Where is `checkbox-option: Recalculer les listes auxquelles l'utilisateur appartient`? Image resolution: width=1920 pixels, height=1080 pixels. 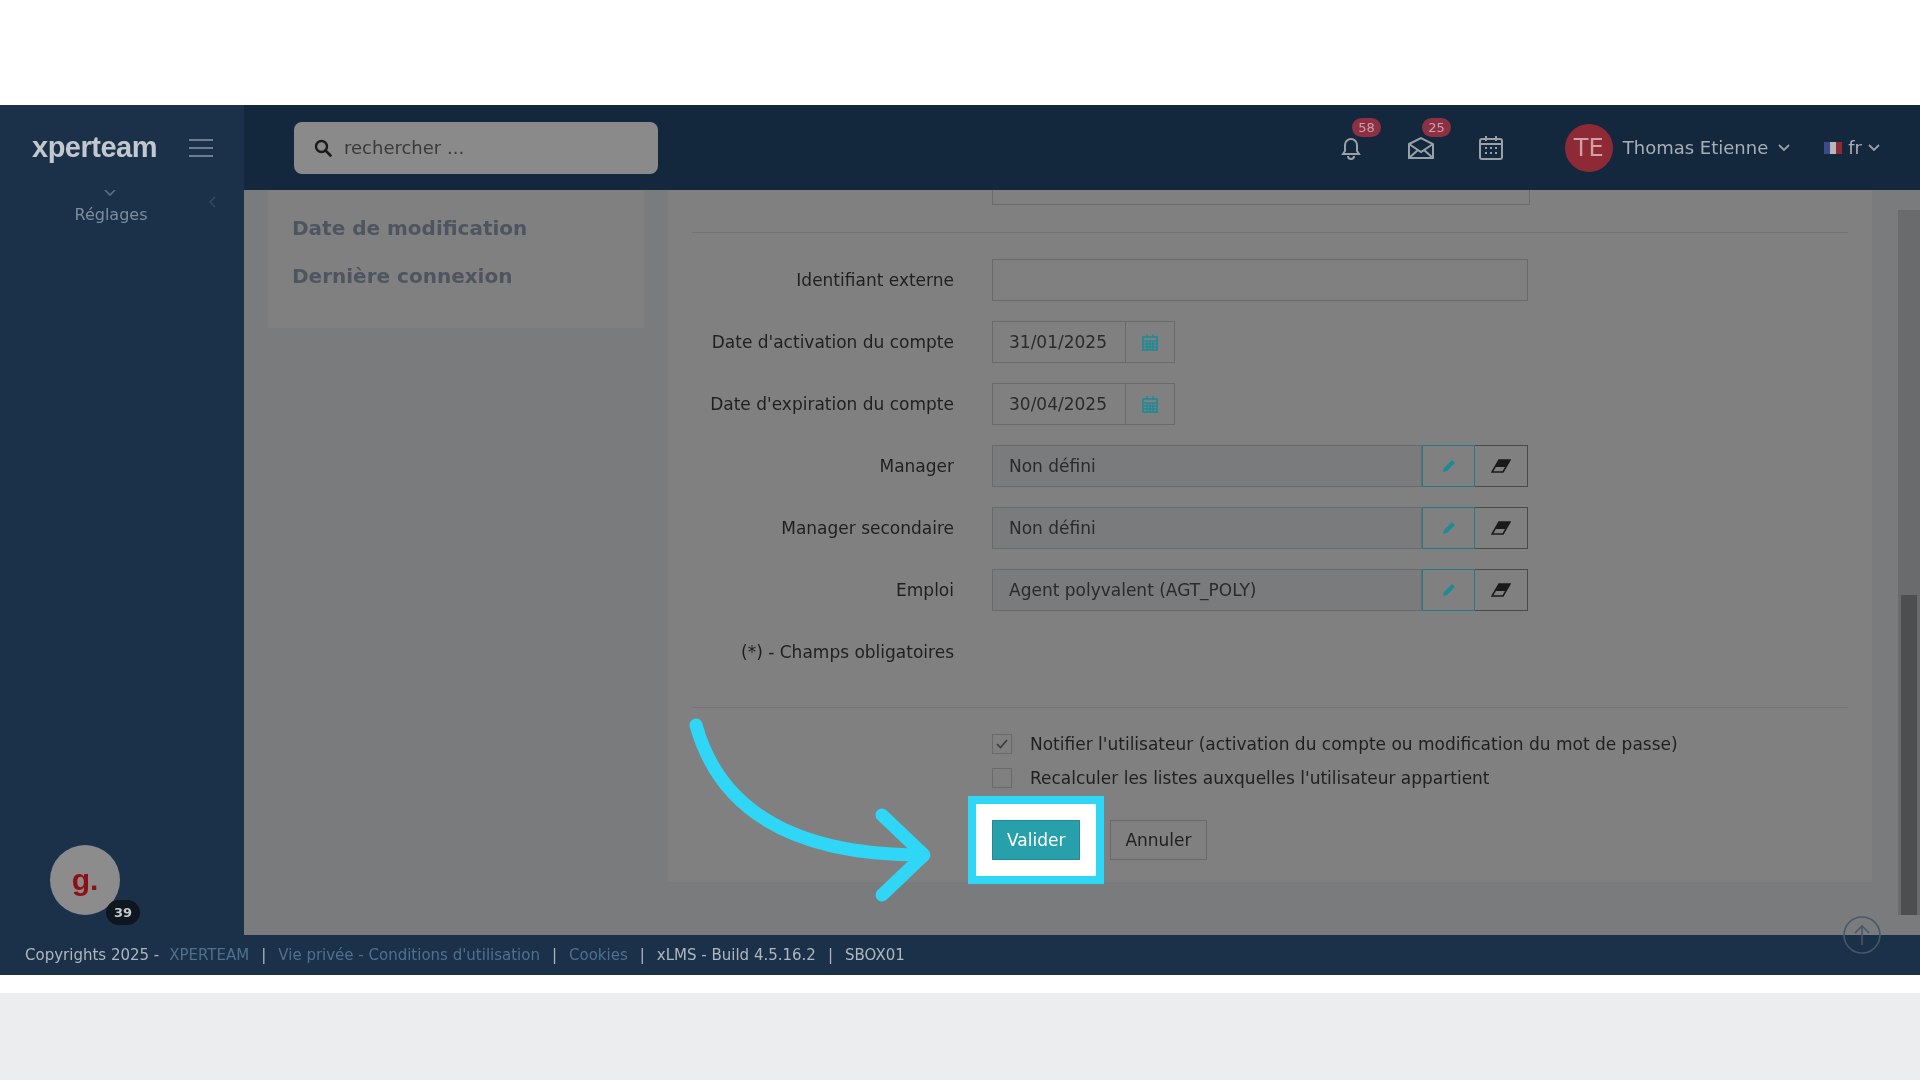
checkbox-option: Recalculer les listes auxquelles l'utilisateur appartient is located at coordinates (1420, 778).